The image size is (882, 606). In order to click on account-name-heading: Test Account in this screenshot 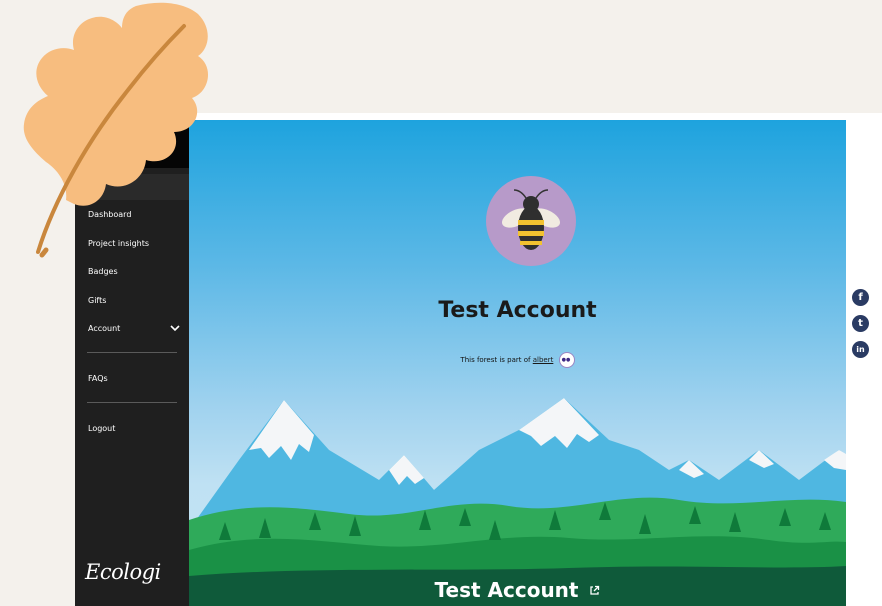, I will do `click(517, 310)`.